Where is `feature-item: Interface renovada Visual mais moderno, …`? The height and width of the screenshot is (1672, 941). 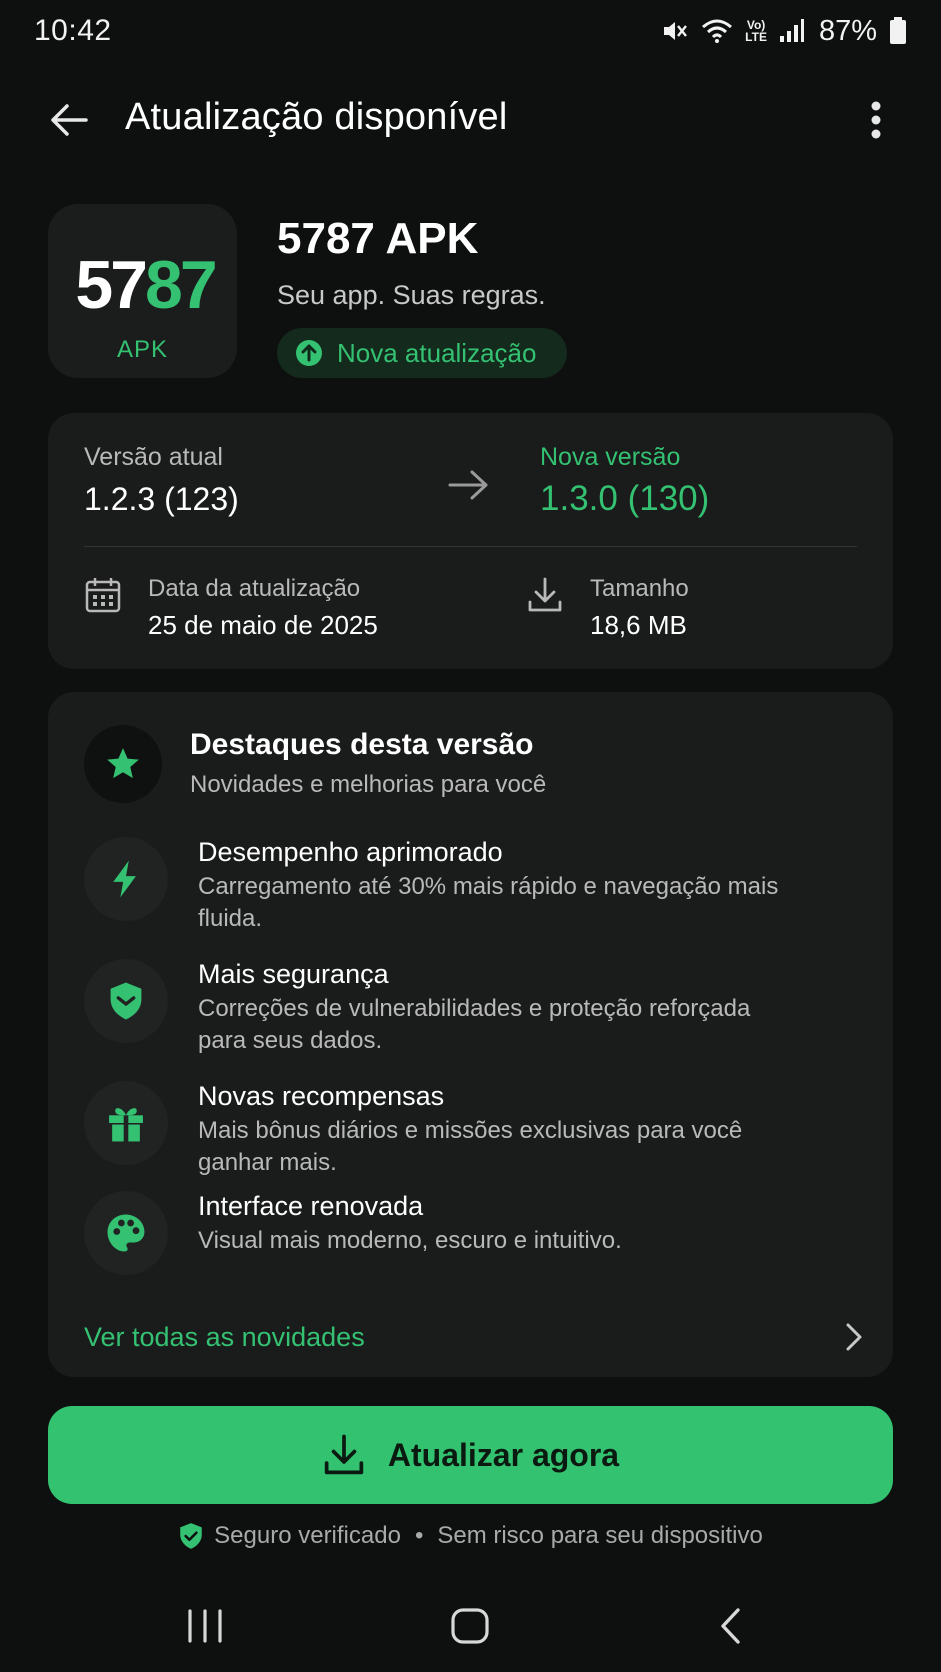 feature-item: Interface renovada Visual mais moderno, … is located at coordinates (474, 1241).